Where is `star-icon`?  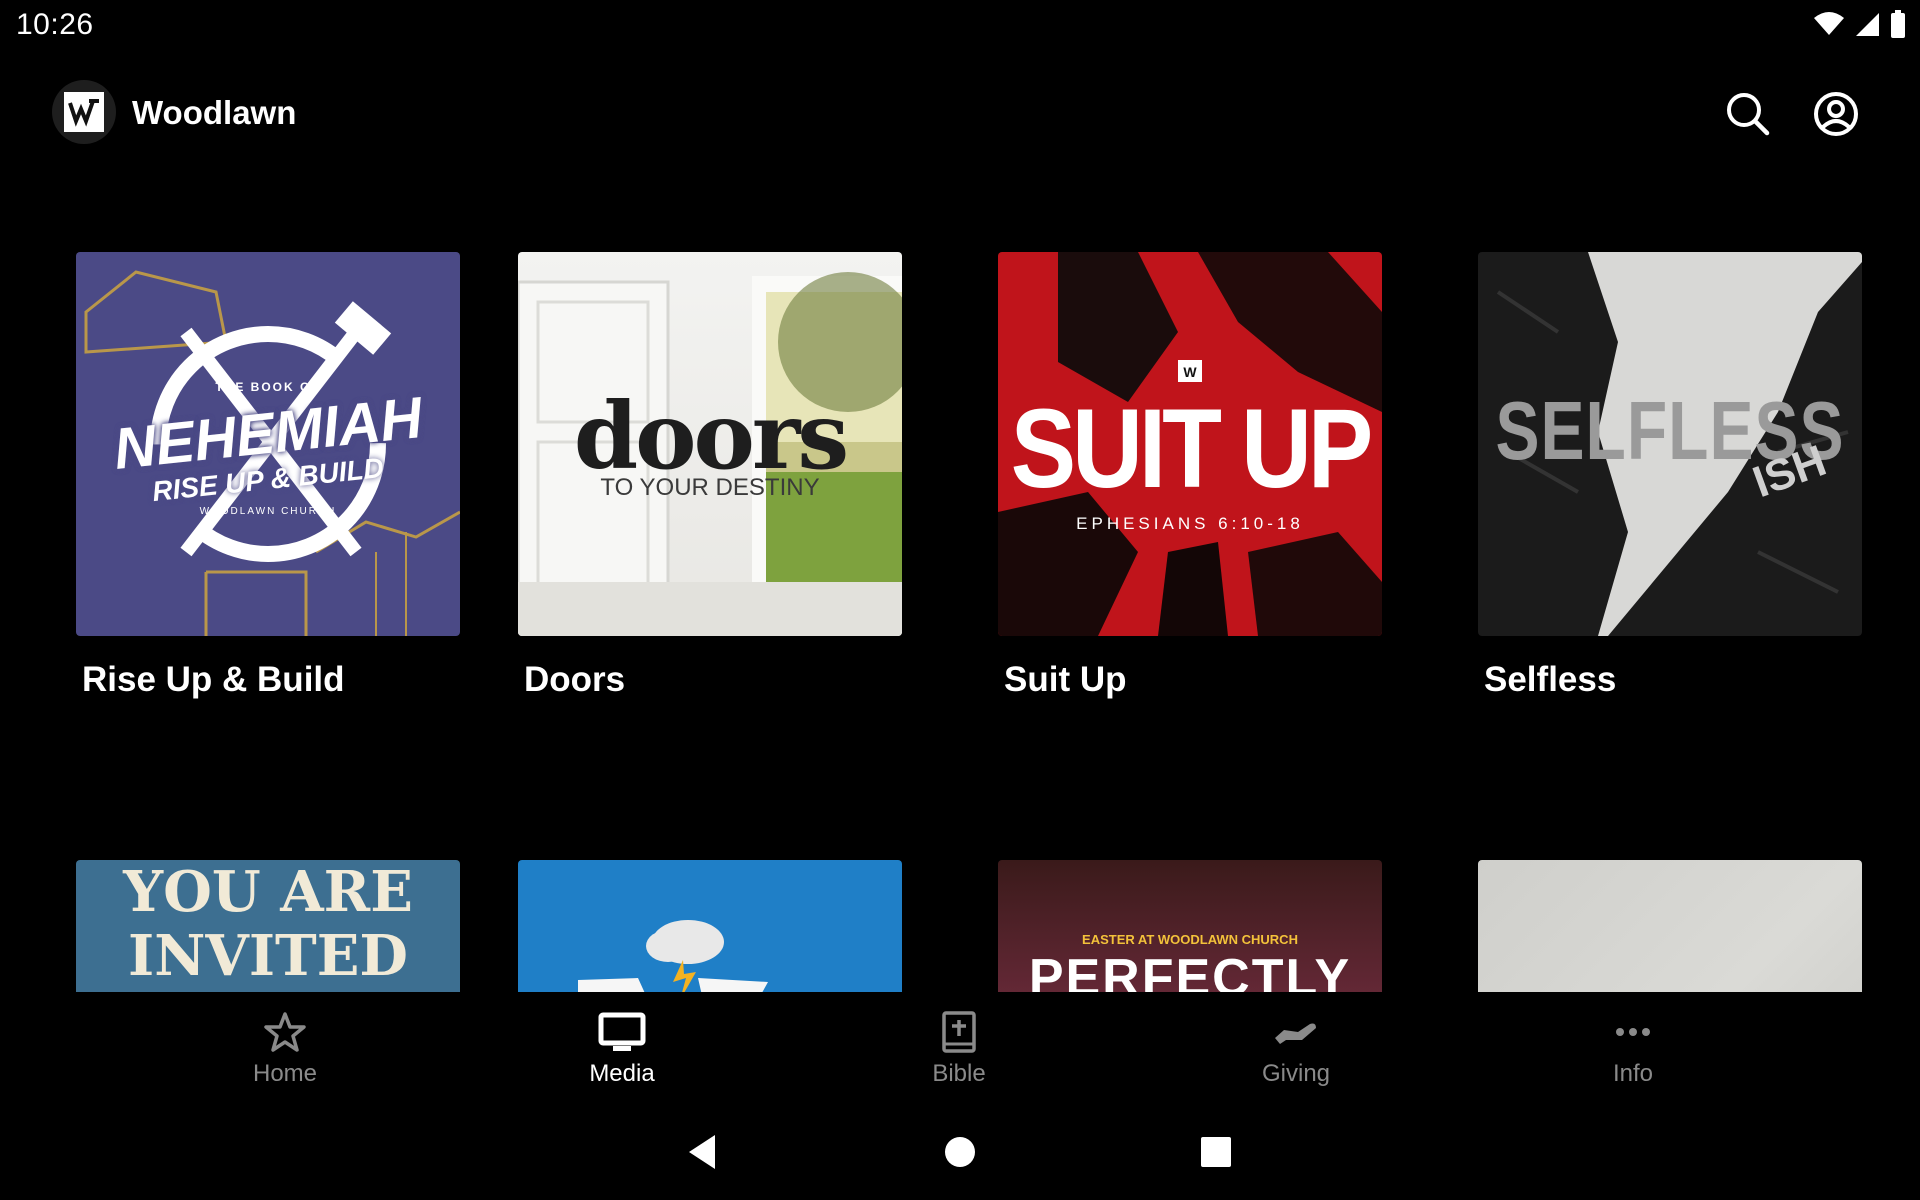
star-icon is located at coordinates (285, 1032).